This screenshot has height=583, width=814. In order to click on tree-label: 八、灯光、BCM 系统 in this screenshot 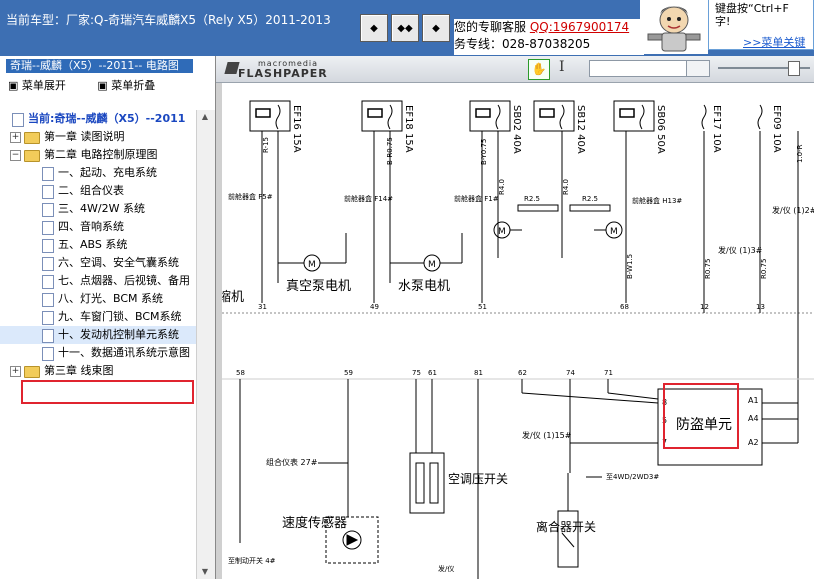, I will do `click(111, 298)`.